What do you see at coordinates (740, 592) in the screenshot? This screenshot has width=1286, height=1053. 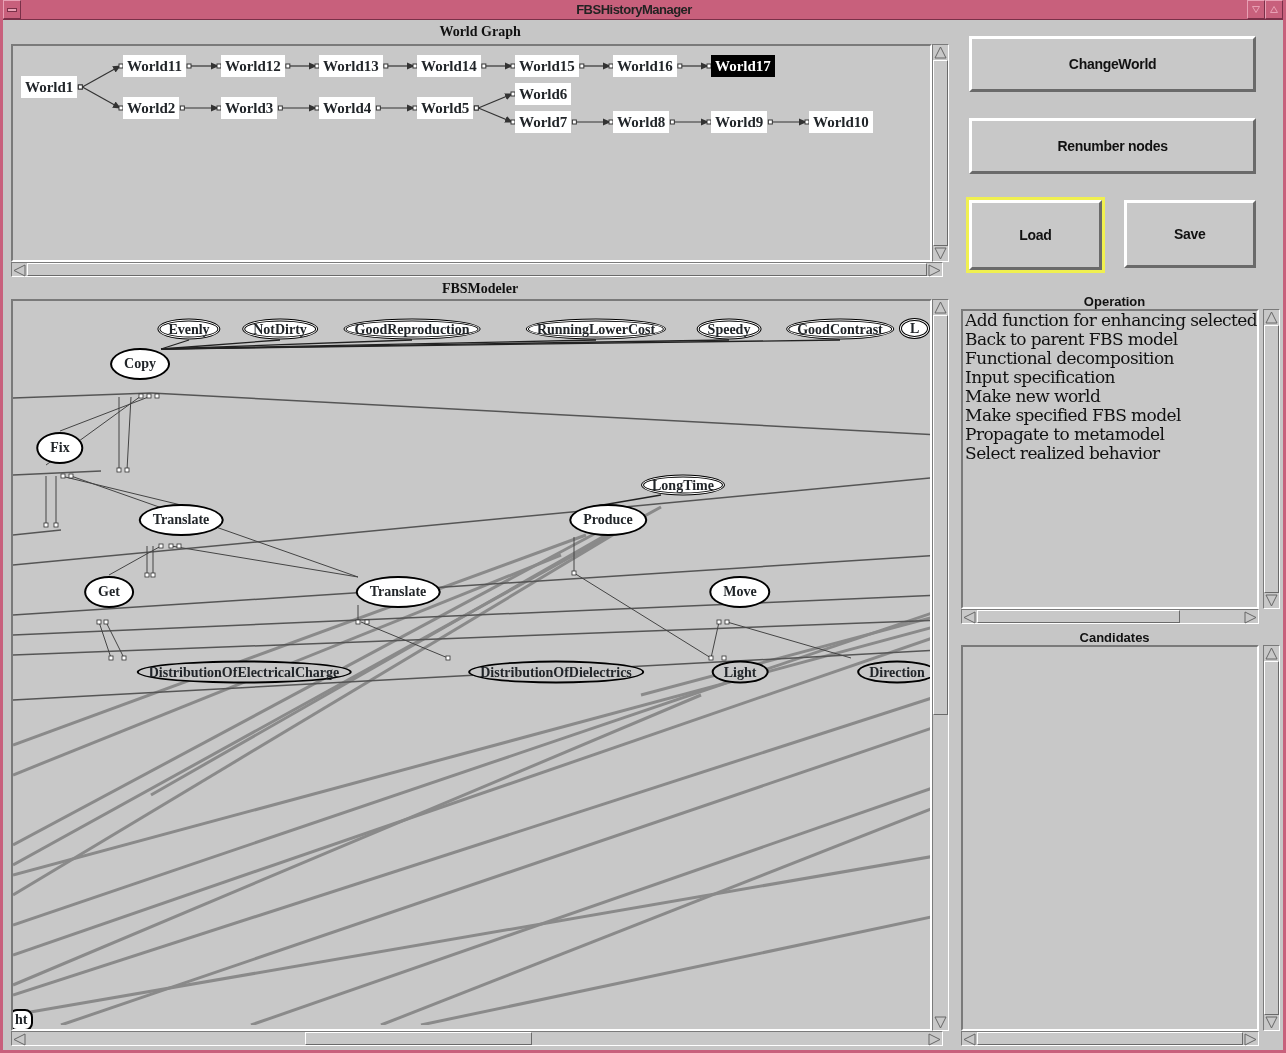 I see `function-node: Move` at bounding box center [740, 592].